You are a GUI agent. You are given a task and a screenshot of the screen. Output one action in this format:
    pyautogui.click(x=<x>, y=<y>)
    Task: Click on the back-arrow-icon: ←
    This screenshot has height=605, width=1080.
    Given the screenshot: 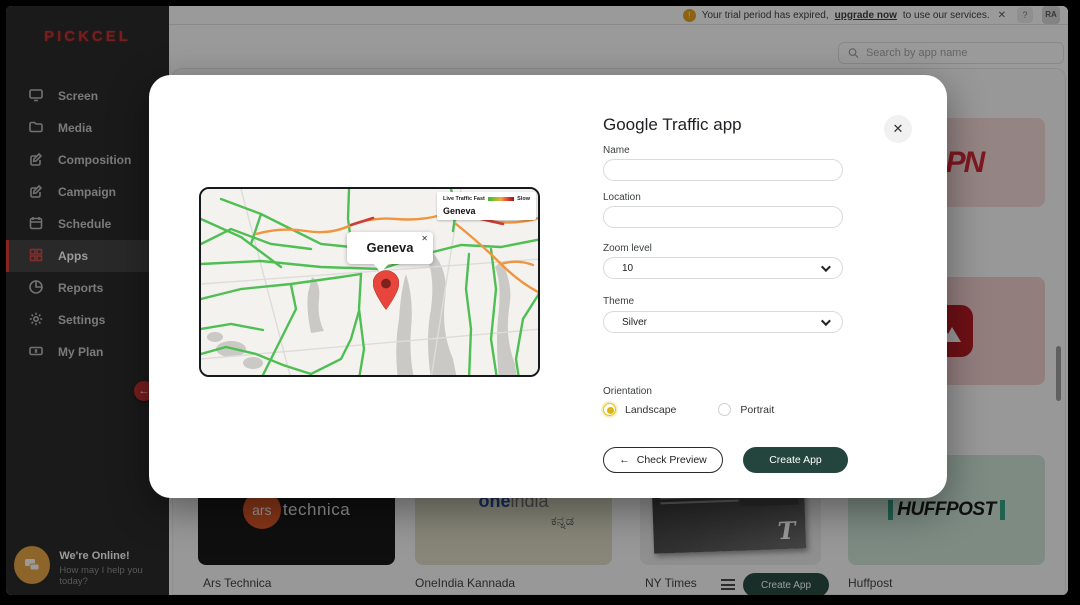 What is the action you would take?
    pyautogui.click(x=624, y=460)
    